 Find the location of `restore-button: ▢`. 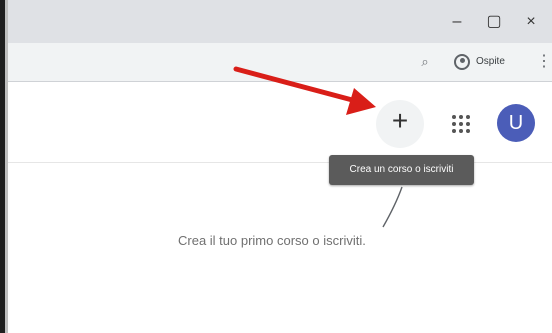

restore-button: ▢ is located at coordinates (494, 22).